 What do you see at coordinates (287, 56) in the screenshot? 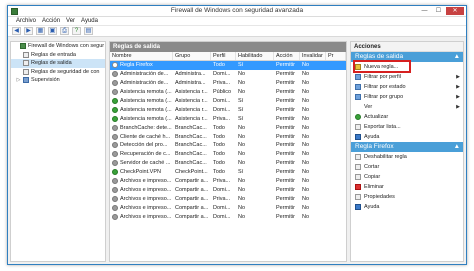
I see `column-action: Acción` at bounding box center [287, 56].